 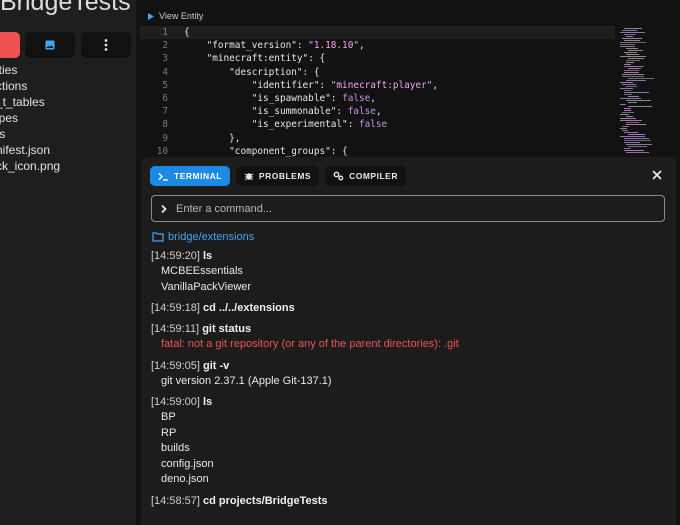 I want to click on more-options-button, so click(x=106, y=45).